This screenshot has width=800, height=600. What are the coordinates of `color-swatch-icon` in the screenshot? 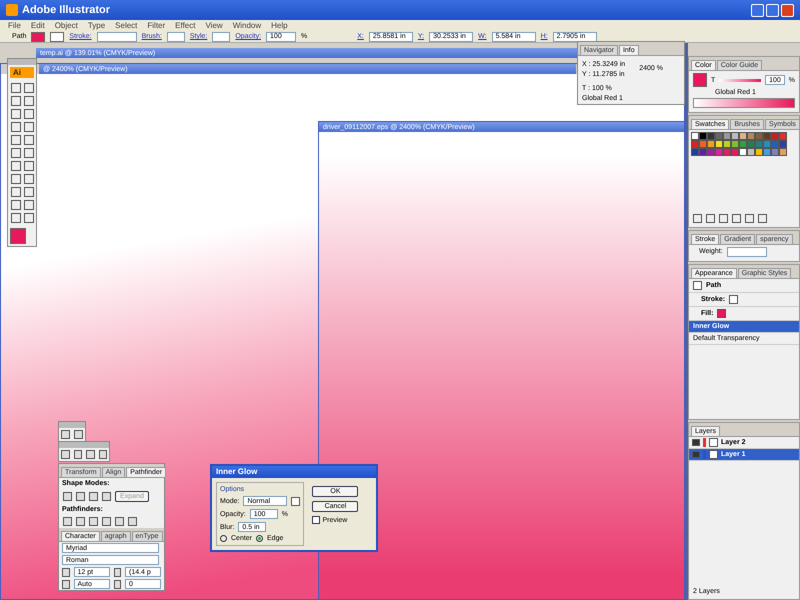 It's located at (295, 501).